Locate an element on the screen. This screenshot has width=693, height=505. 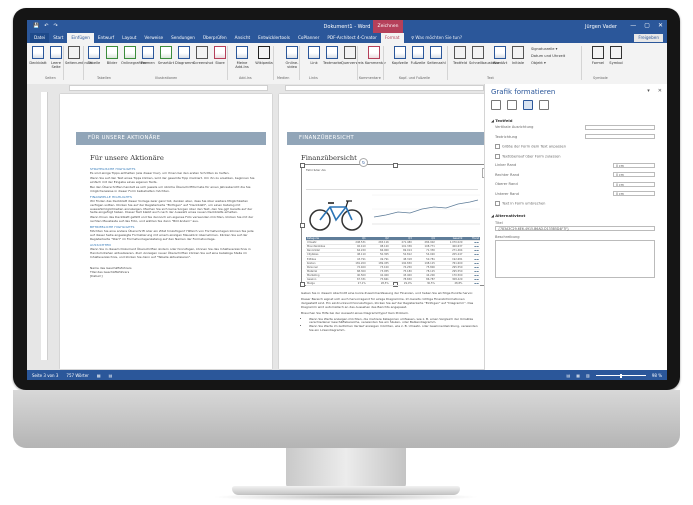
tab-entwurf: Entwurf is located at coordinates (106, 38).